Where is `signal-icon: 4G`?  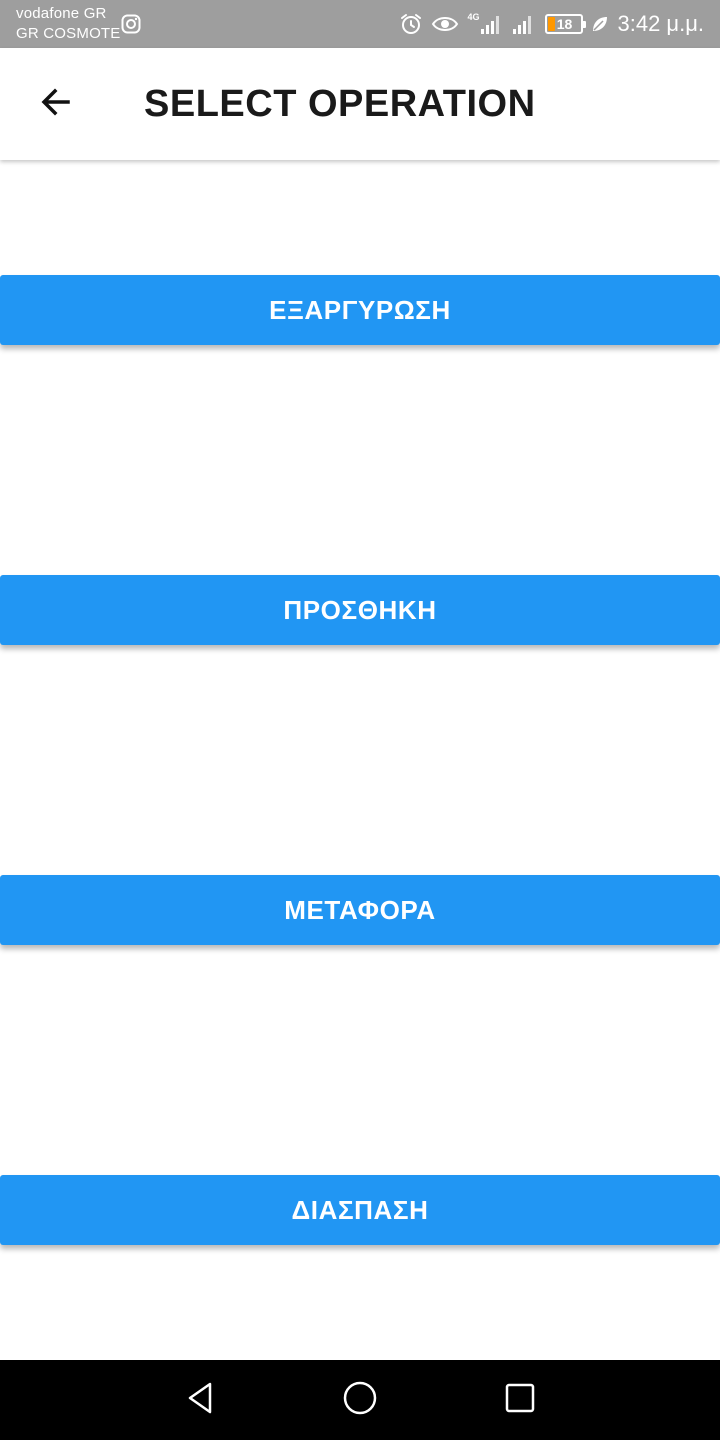
signal-icon: 4G is located at coordinates (485, 24).